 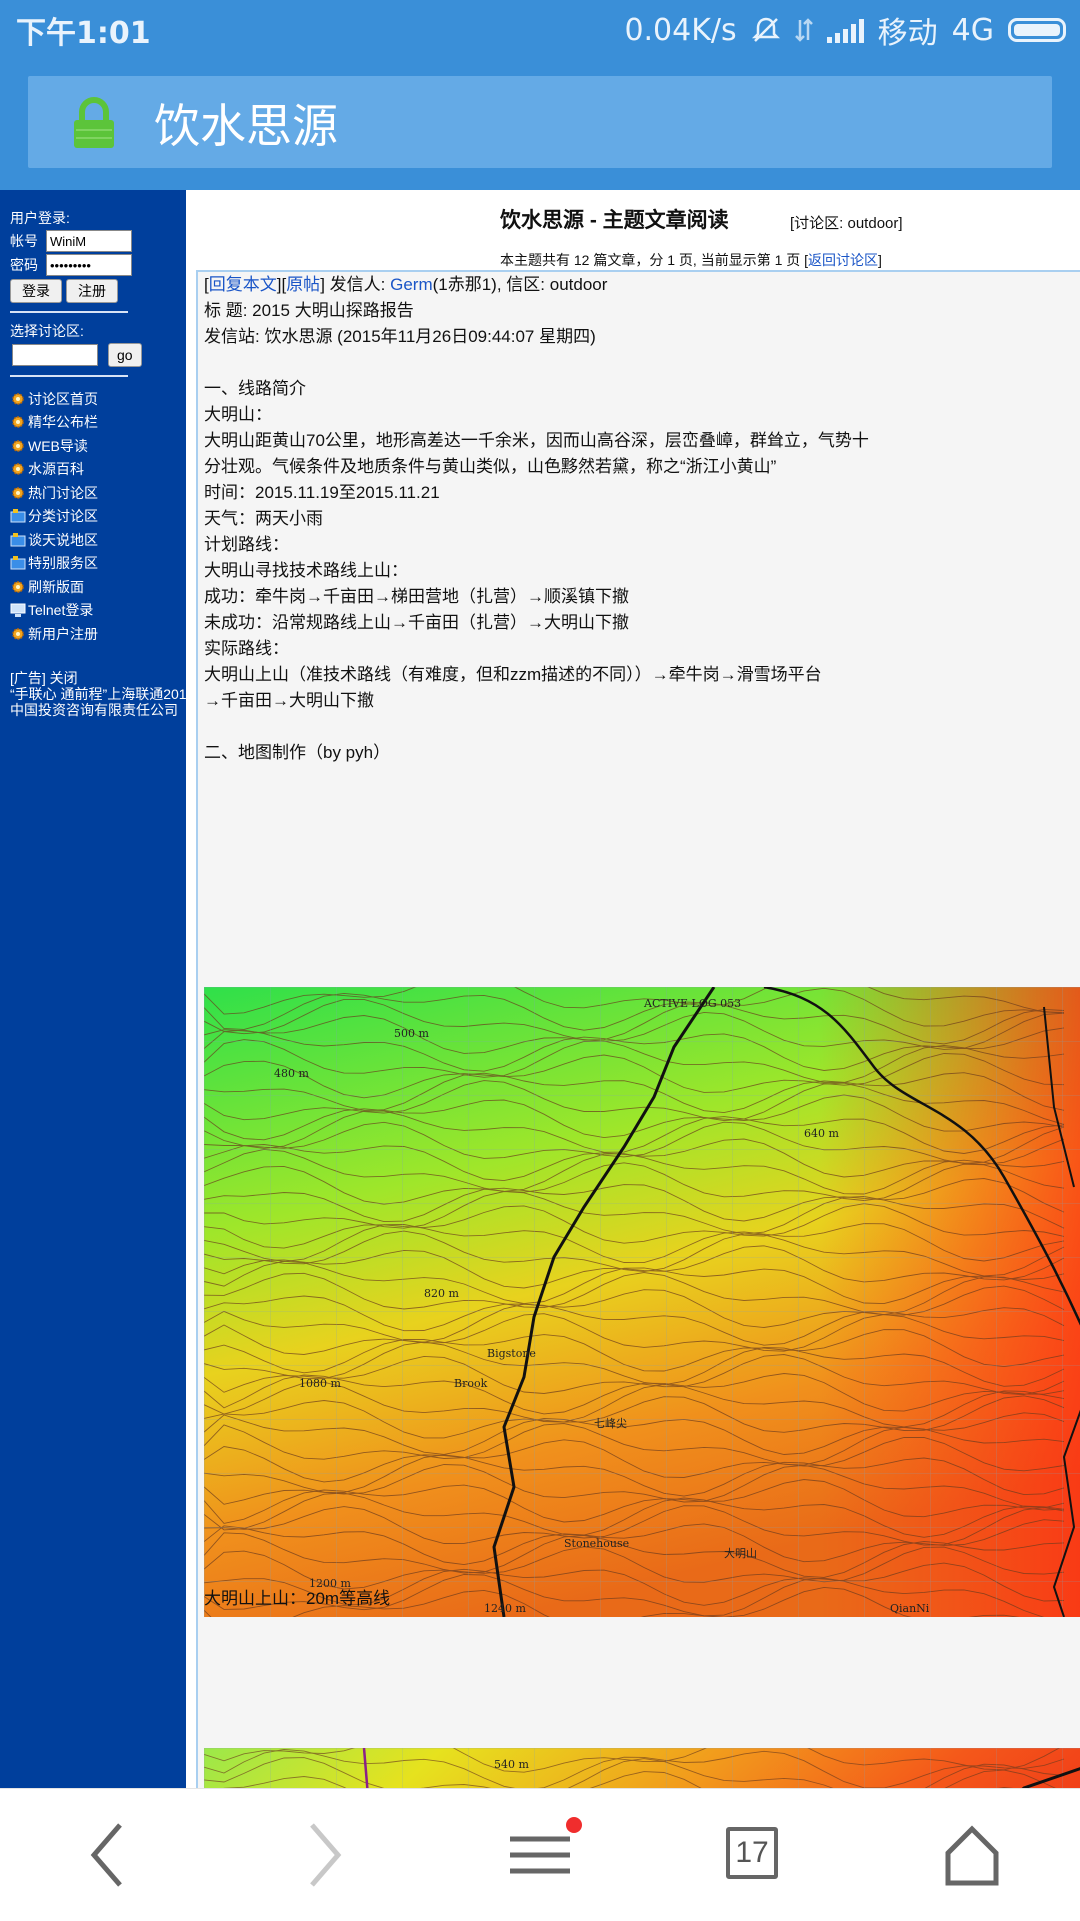 What do you see at coordinates (910, 1608) in the screenshot?
I see `map-label: QianNi` at bounding box center [910, 1608].